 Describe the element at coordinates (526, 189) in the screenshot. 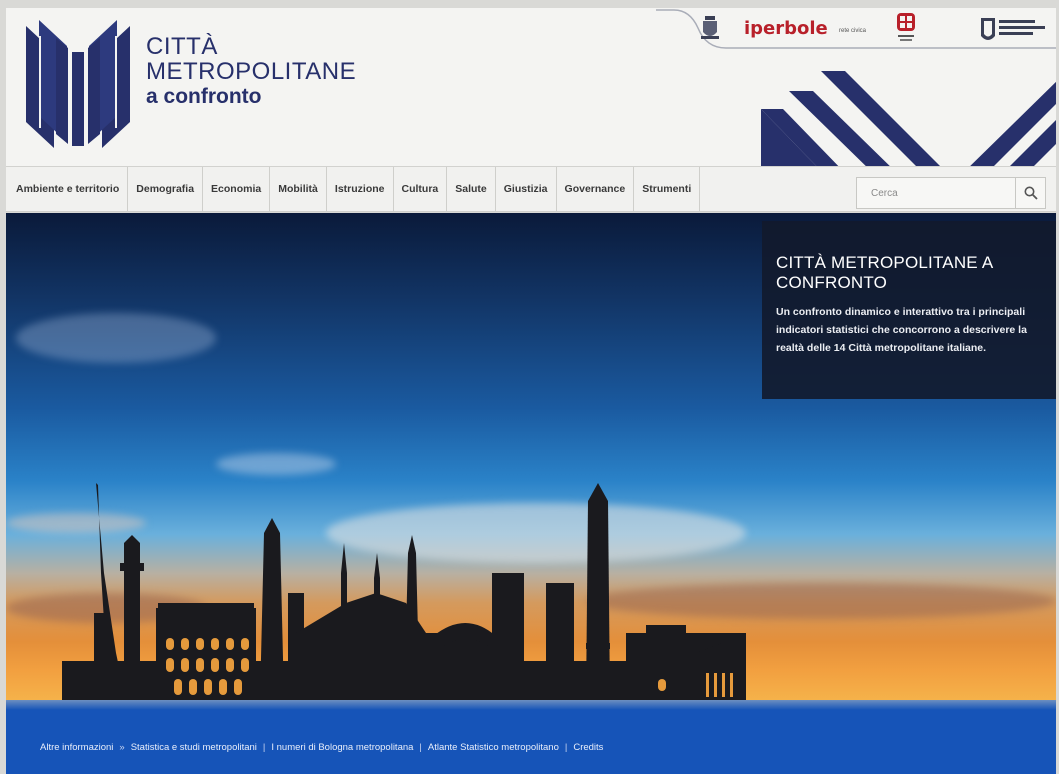

I see `nav-item-giustizia: Giustizia` at that location.